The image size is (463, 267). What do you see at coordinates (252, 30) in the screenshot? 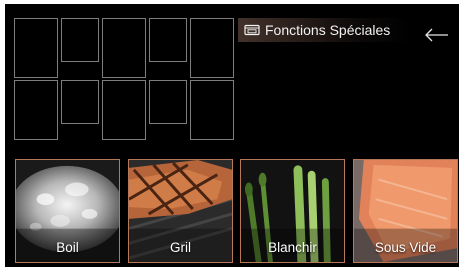
I see `oven-icon` at bounding box center [252, 30].